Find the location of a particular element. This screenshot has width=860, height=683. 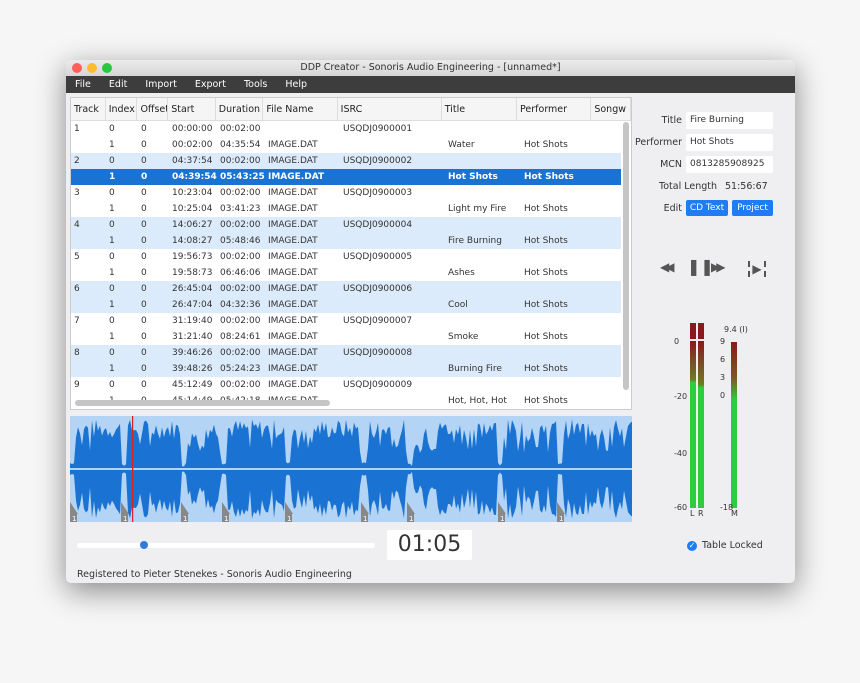

column-header-file-name: File Name is located at coordinates (300, 109).